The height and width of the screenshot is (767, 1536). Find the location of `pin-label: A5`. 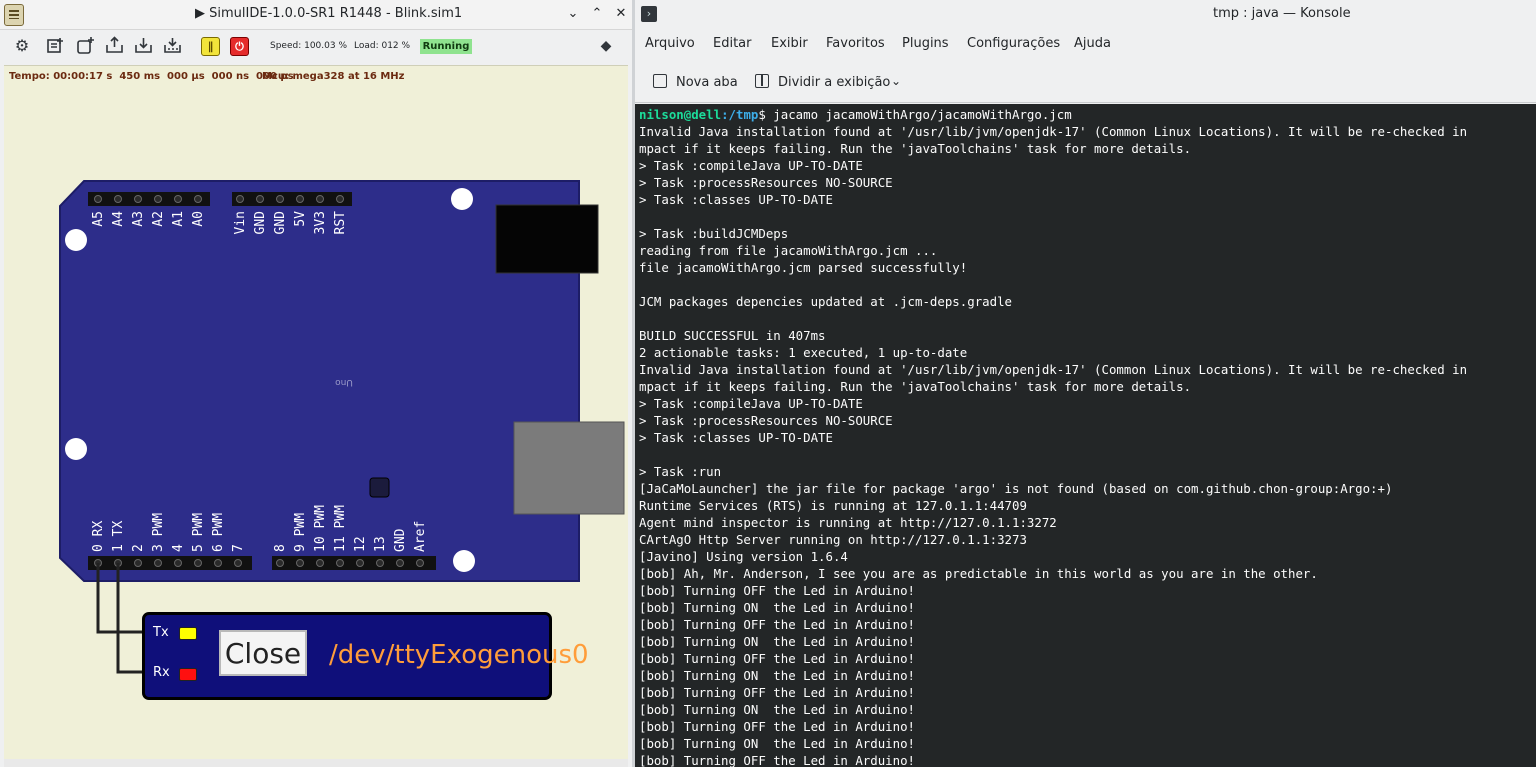

pin-label: A5 is located at coordinates (98, 219).